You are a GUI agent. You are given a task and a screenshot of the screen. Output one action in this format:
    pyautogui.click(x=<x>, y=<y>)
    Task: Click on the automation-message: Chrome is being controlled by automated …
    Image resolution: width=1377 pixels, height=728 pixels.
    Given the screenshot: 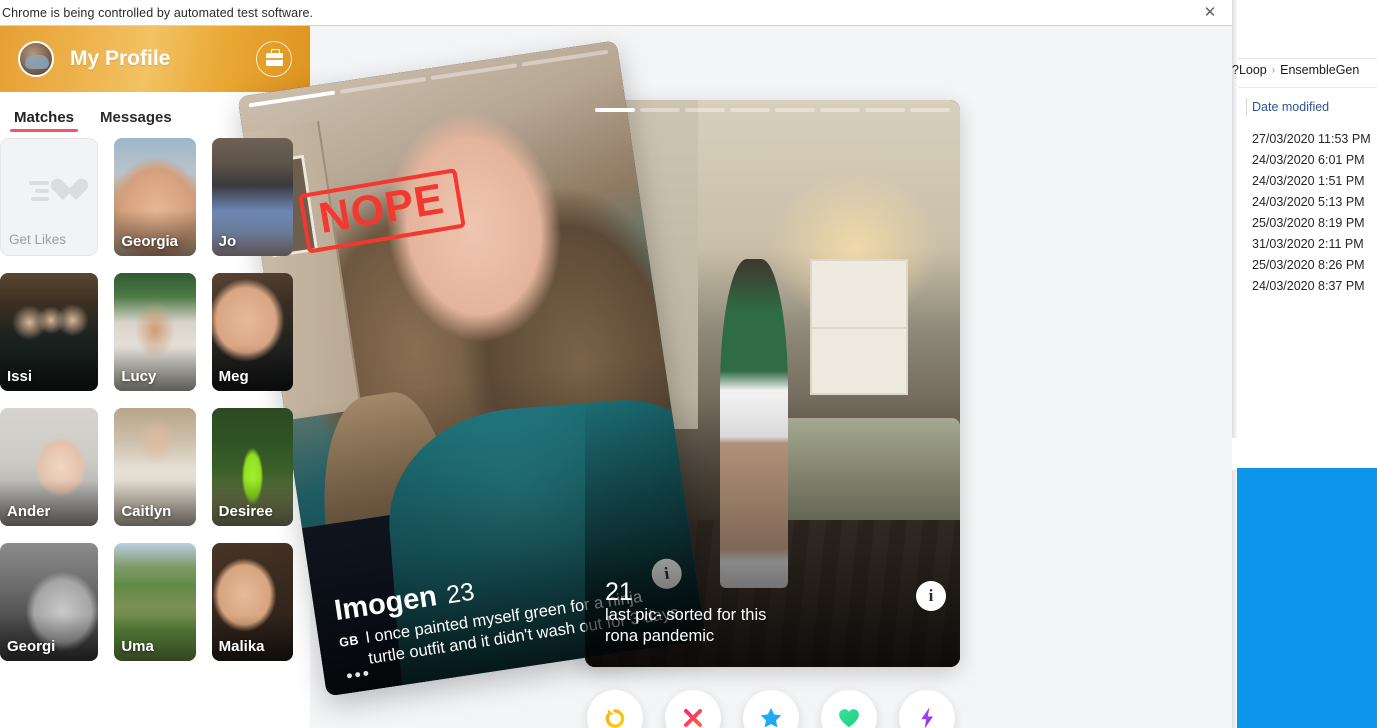 What is the action you would take?
    pyautogui.click(x=158, y=12)
    